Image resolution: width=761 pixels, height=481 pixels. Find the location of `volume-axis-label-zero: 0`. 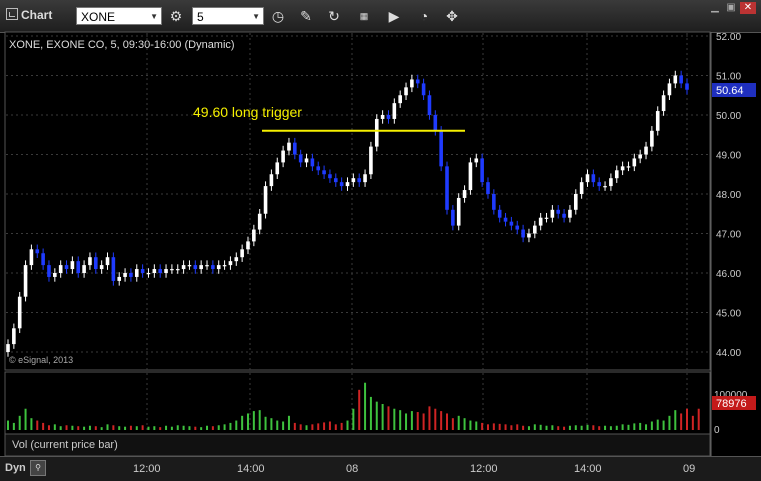

volume-axis-label-zero: 0 is located at coordinates (717, 430).